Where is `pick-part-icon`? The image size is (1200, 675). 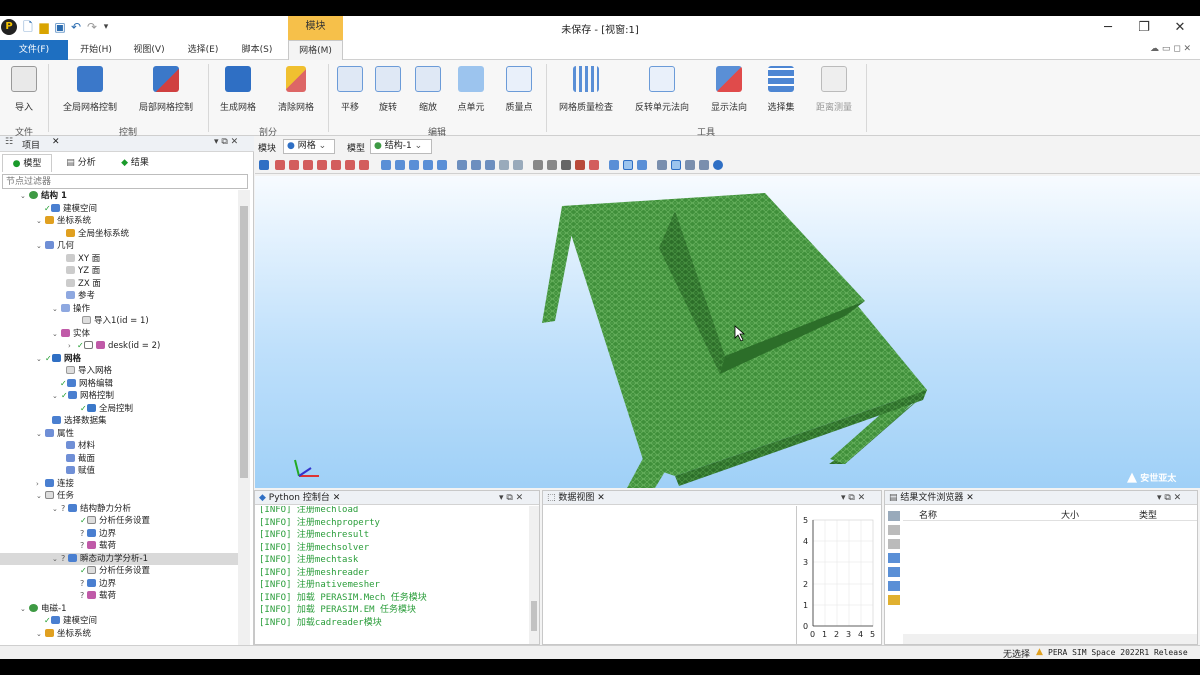 pick-part-icon is located at coordinates (350, 165).